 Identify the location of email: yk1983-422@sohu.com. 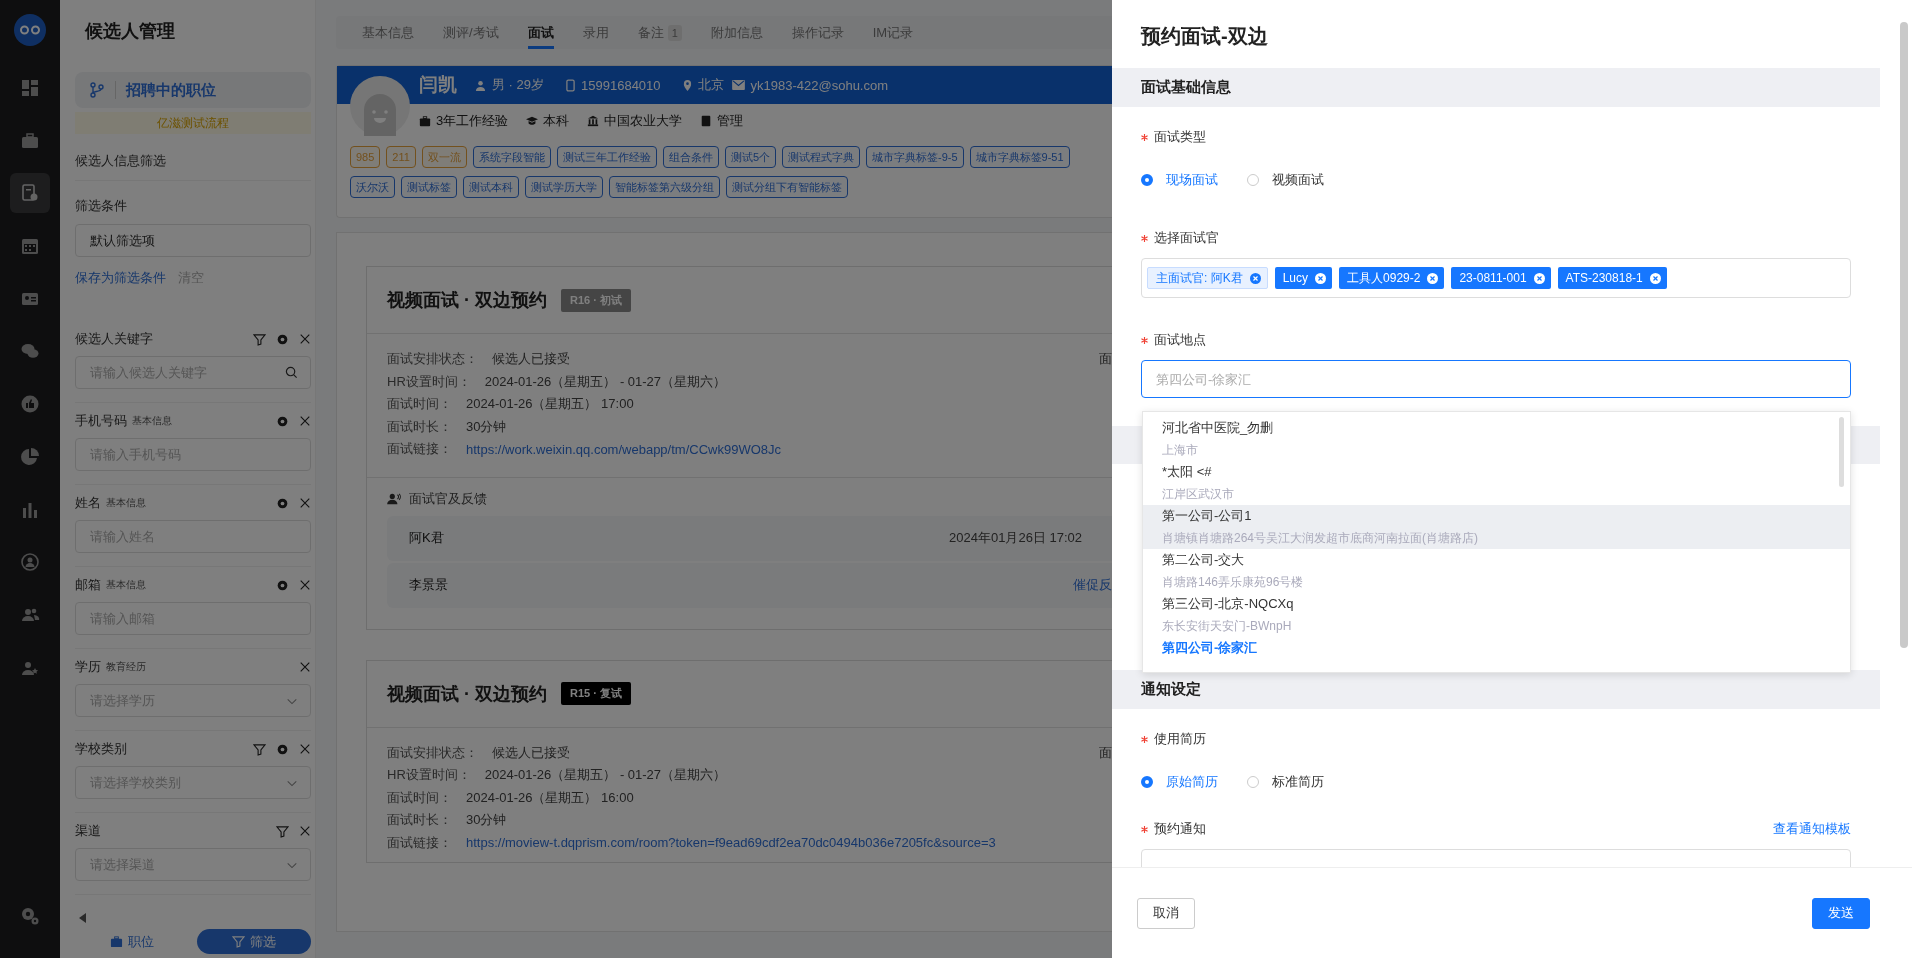
(819, 85).